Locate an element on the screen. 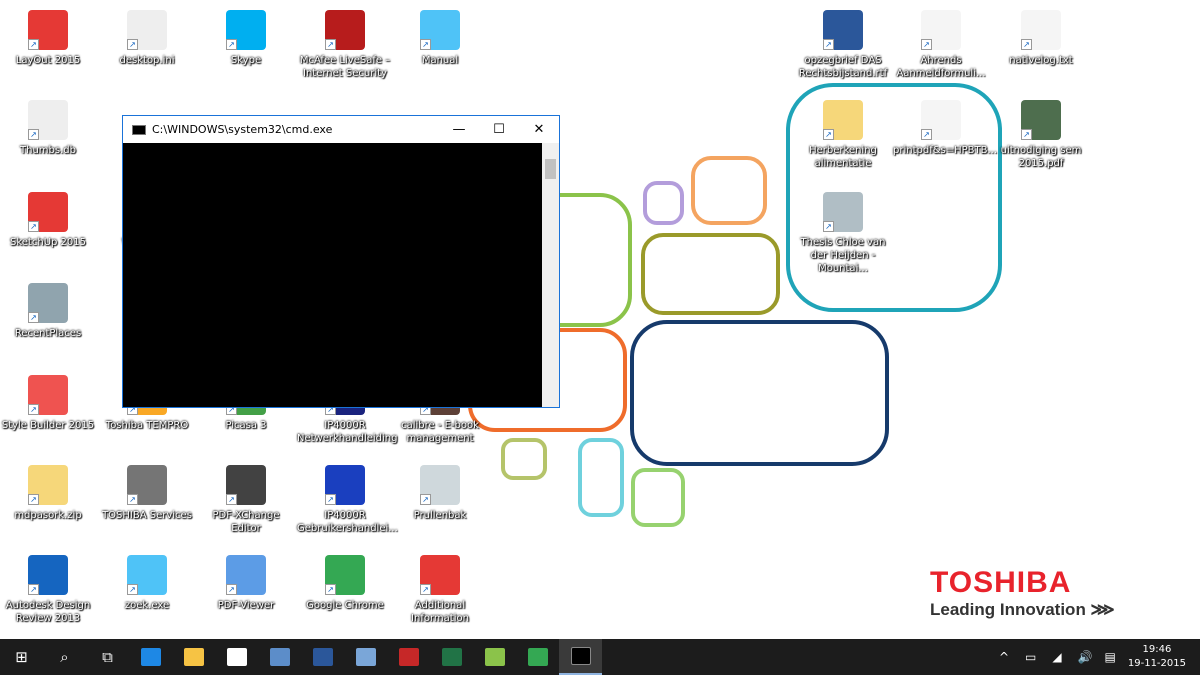 The width and height of the screenshot is (1200, 675). desktop-icon-label: Prullenbak is located at coordinates (440, 515).